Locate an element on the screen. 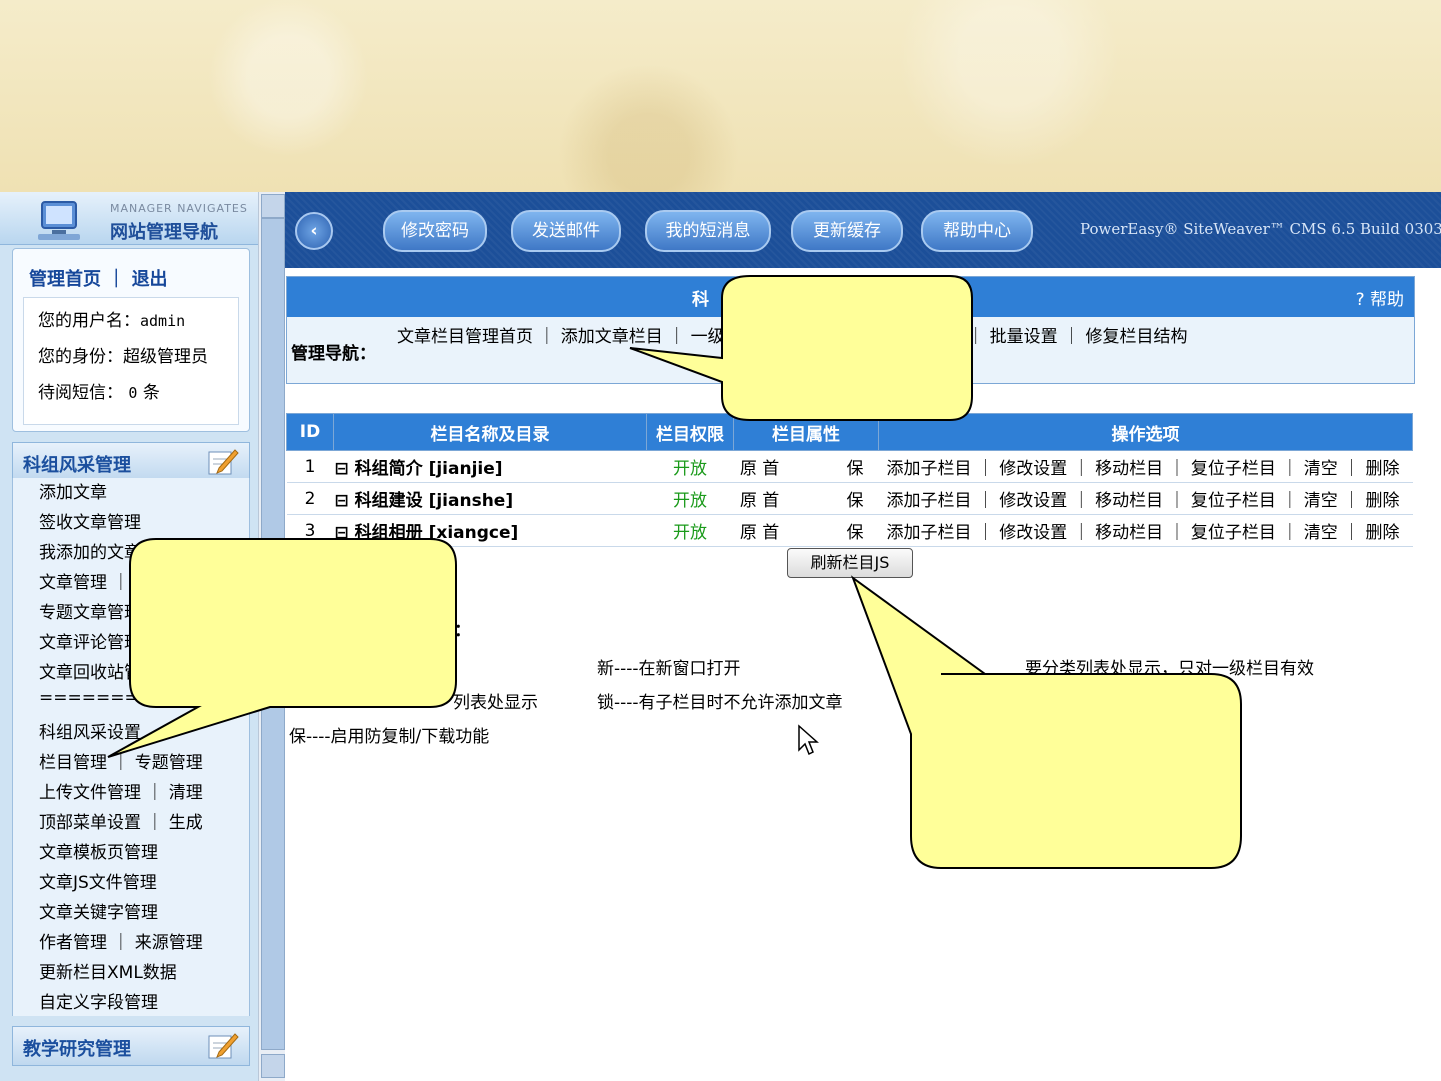  callout-bubble-top is located at coordinates (801, 348).